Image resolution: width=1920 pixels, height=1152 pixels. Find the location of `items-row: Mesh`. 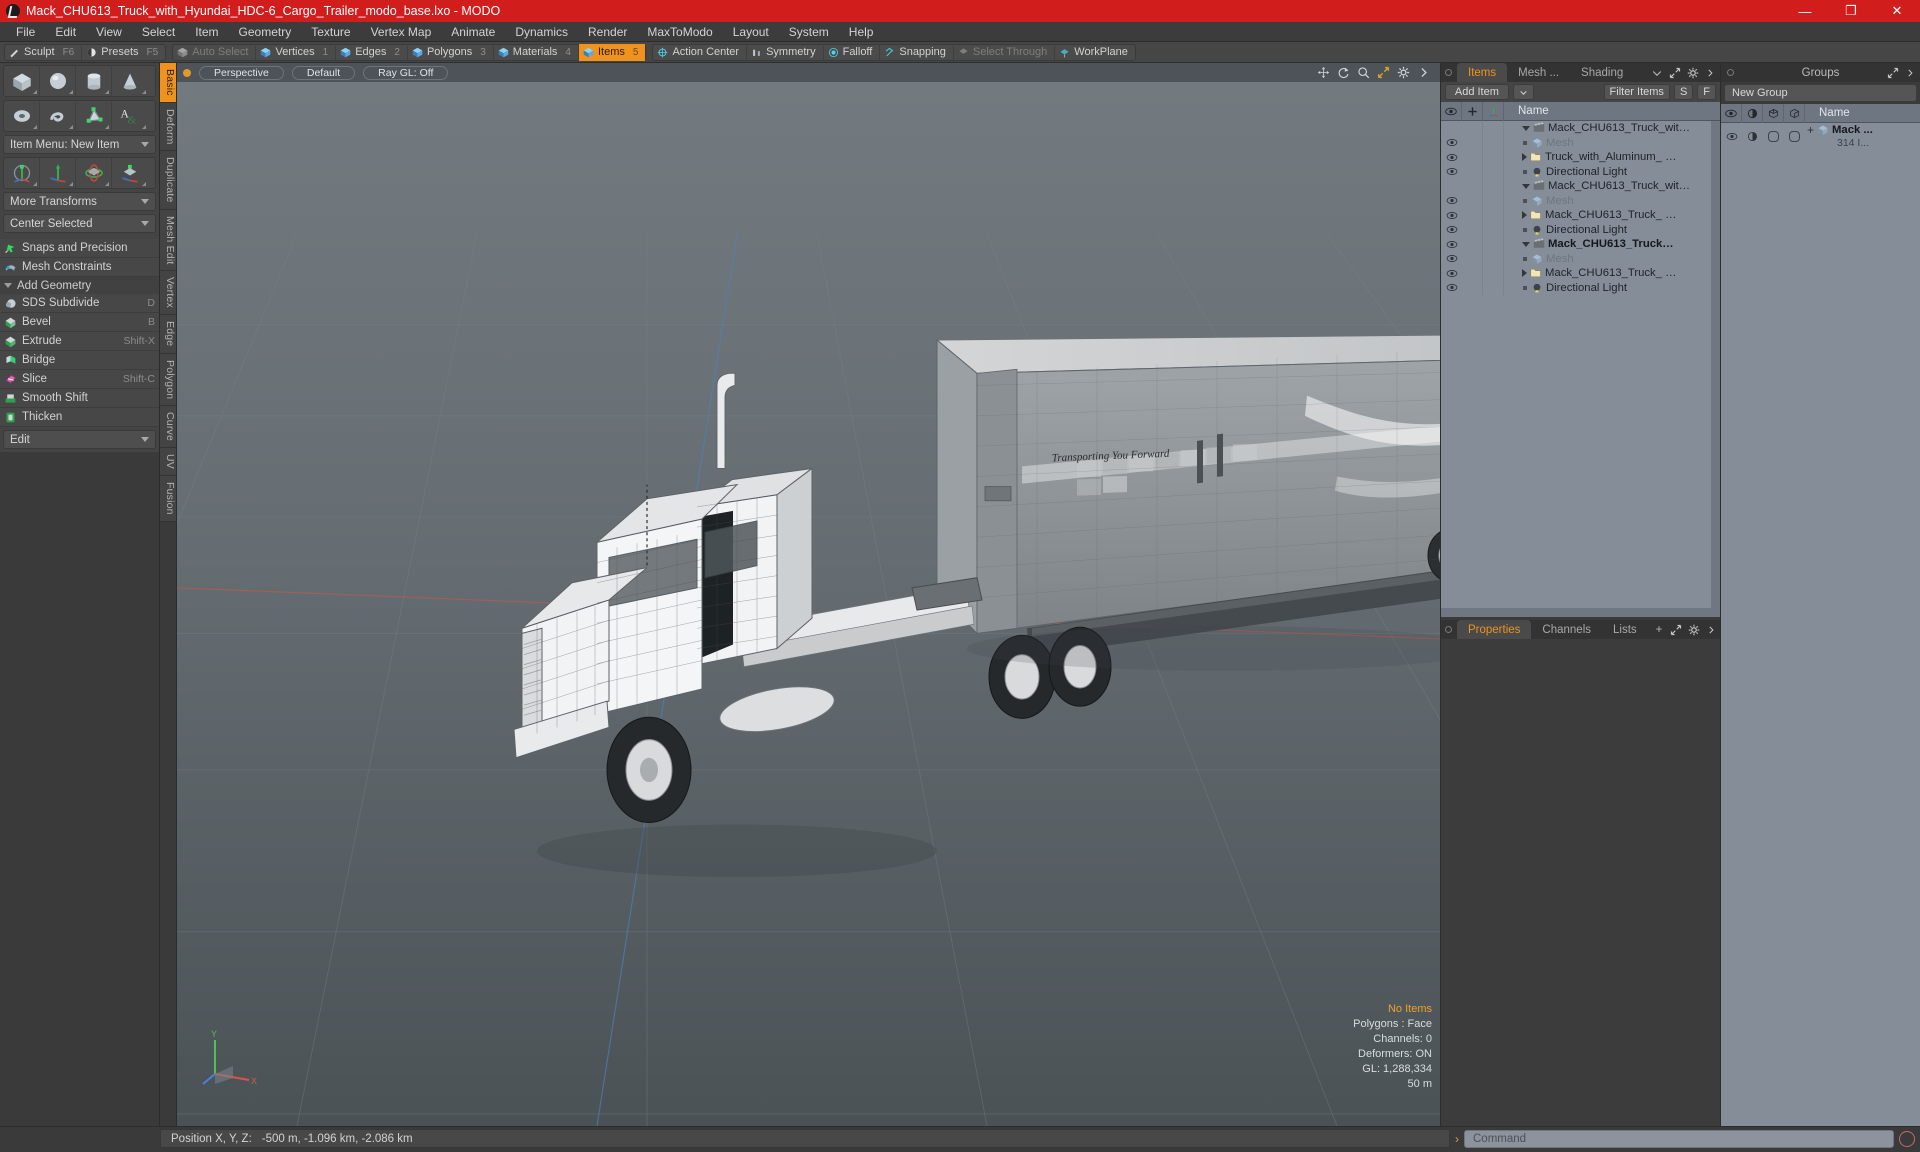

items-row: Mesh is located at coordinates (1580, 142).